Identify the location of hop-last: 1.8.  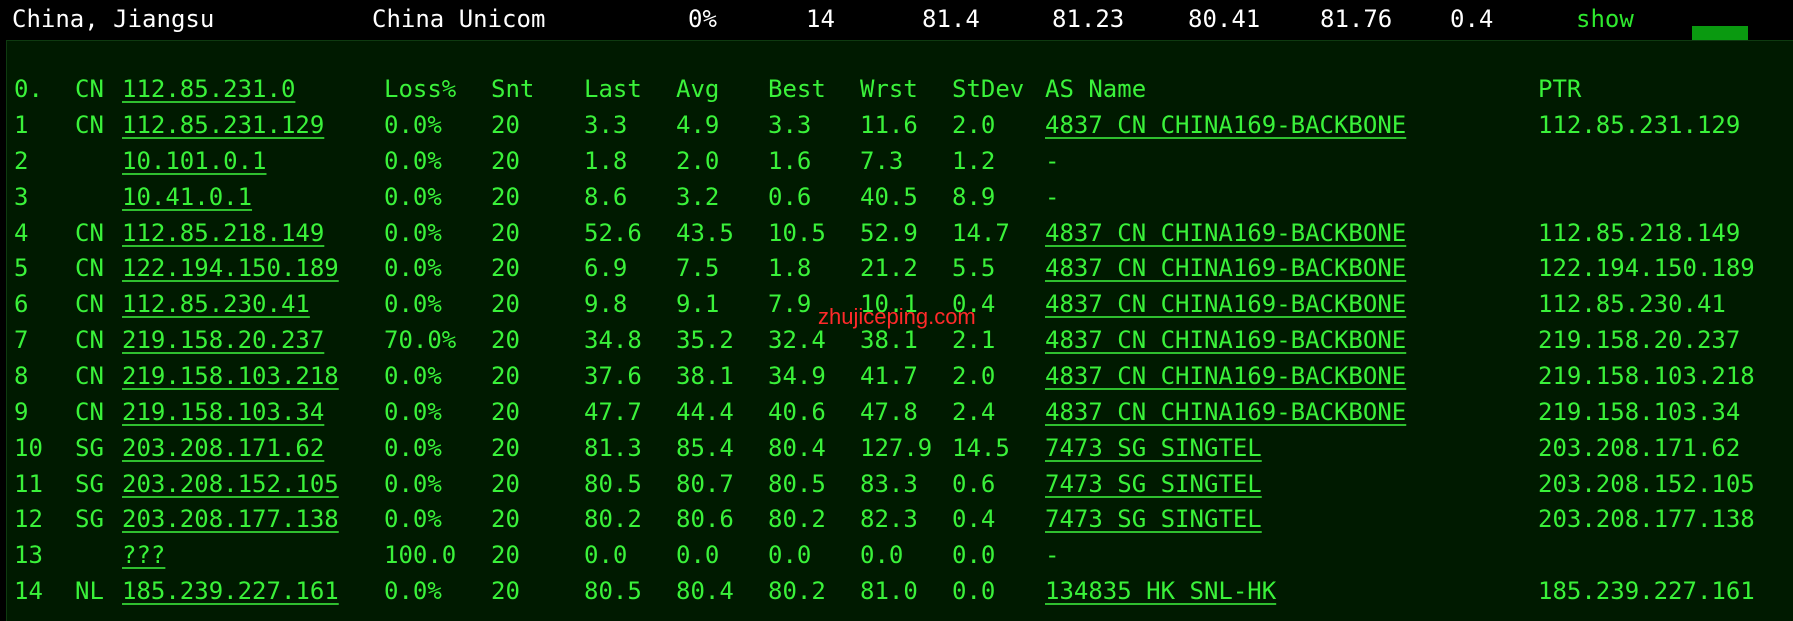
(606, 160).